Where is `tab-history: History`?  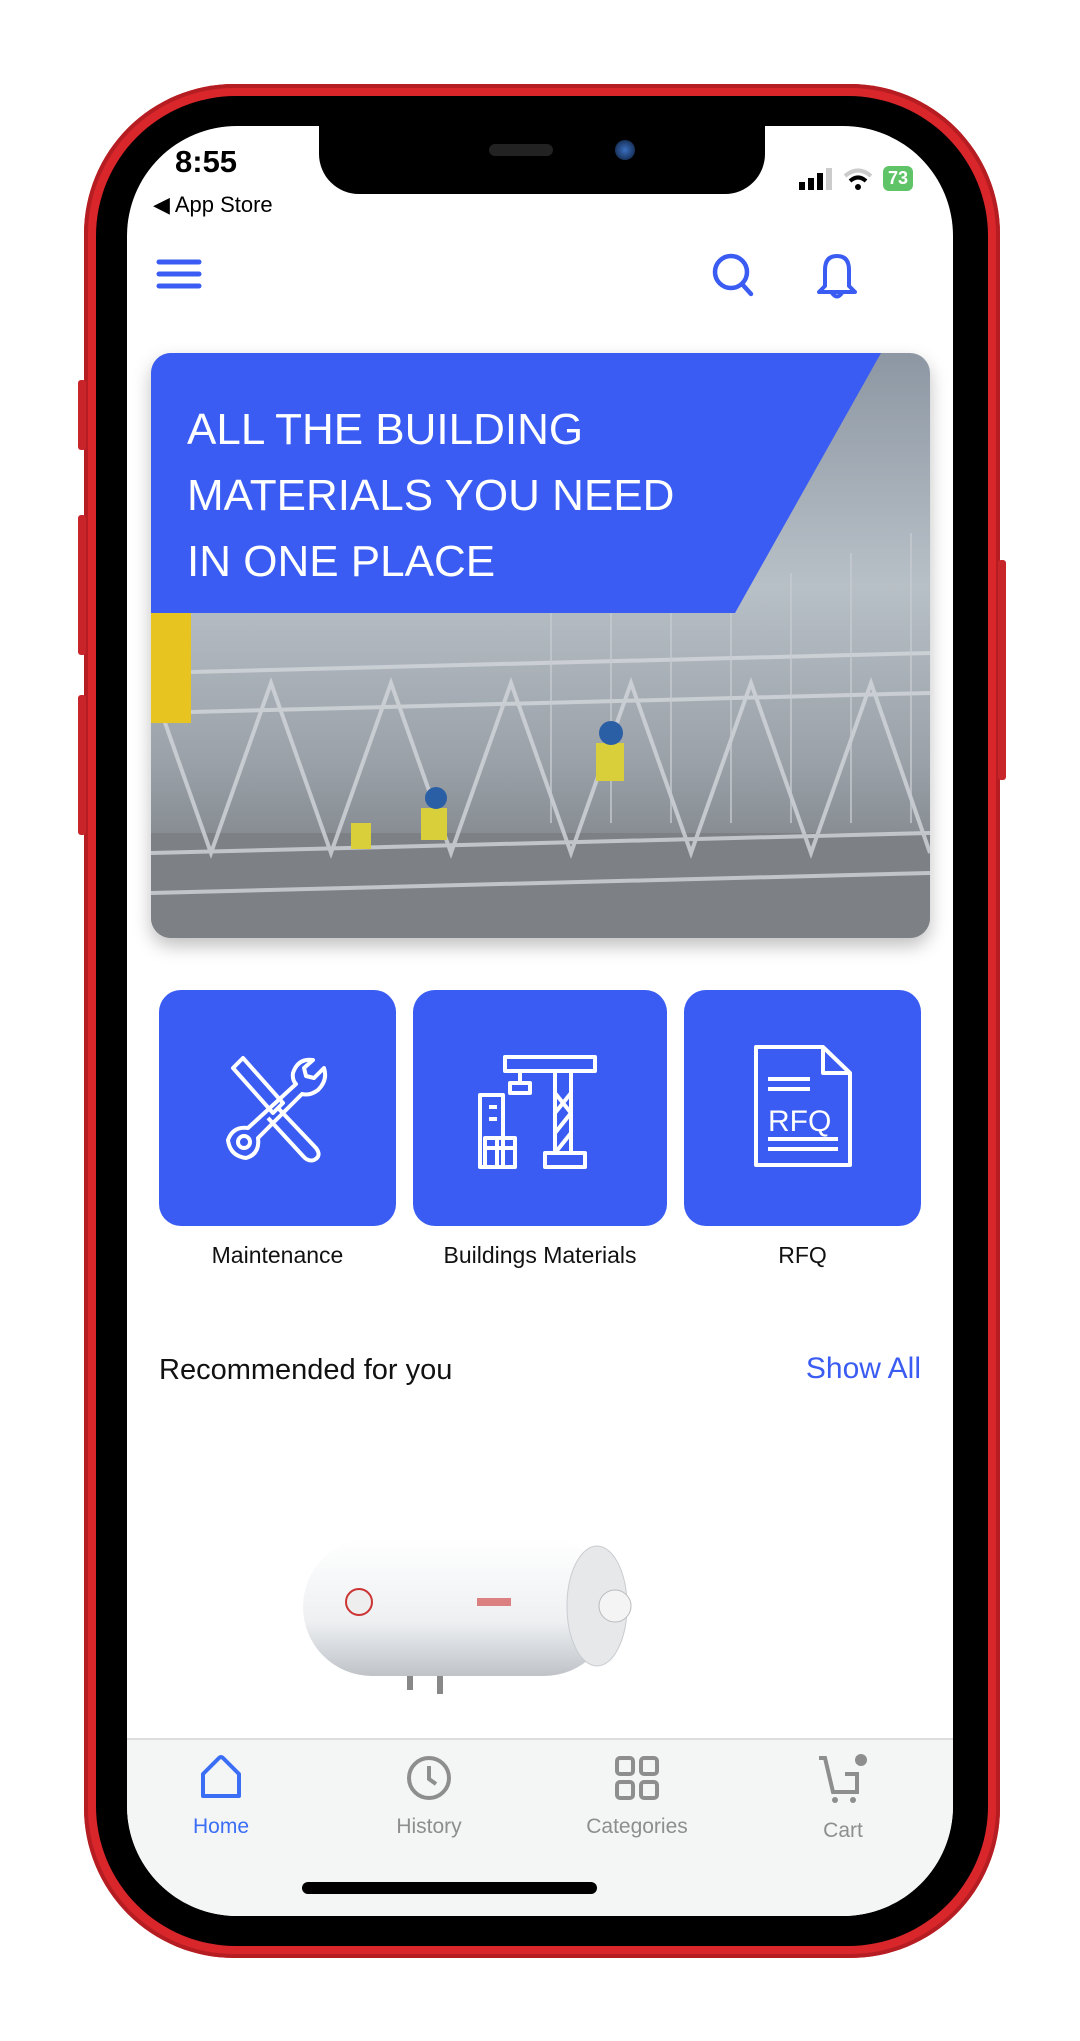
tab-history: History is located at coordinates (429, 1796).